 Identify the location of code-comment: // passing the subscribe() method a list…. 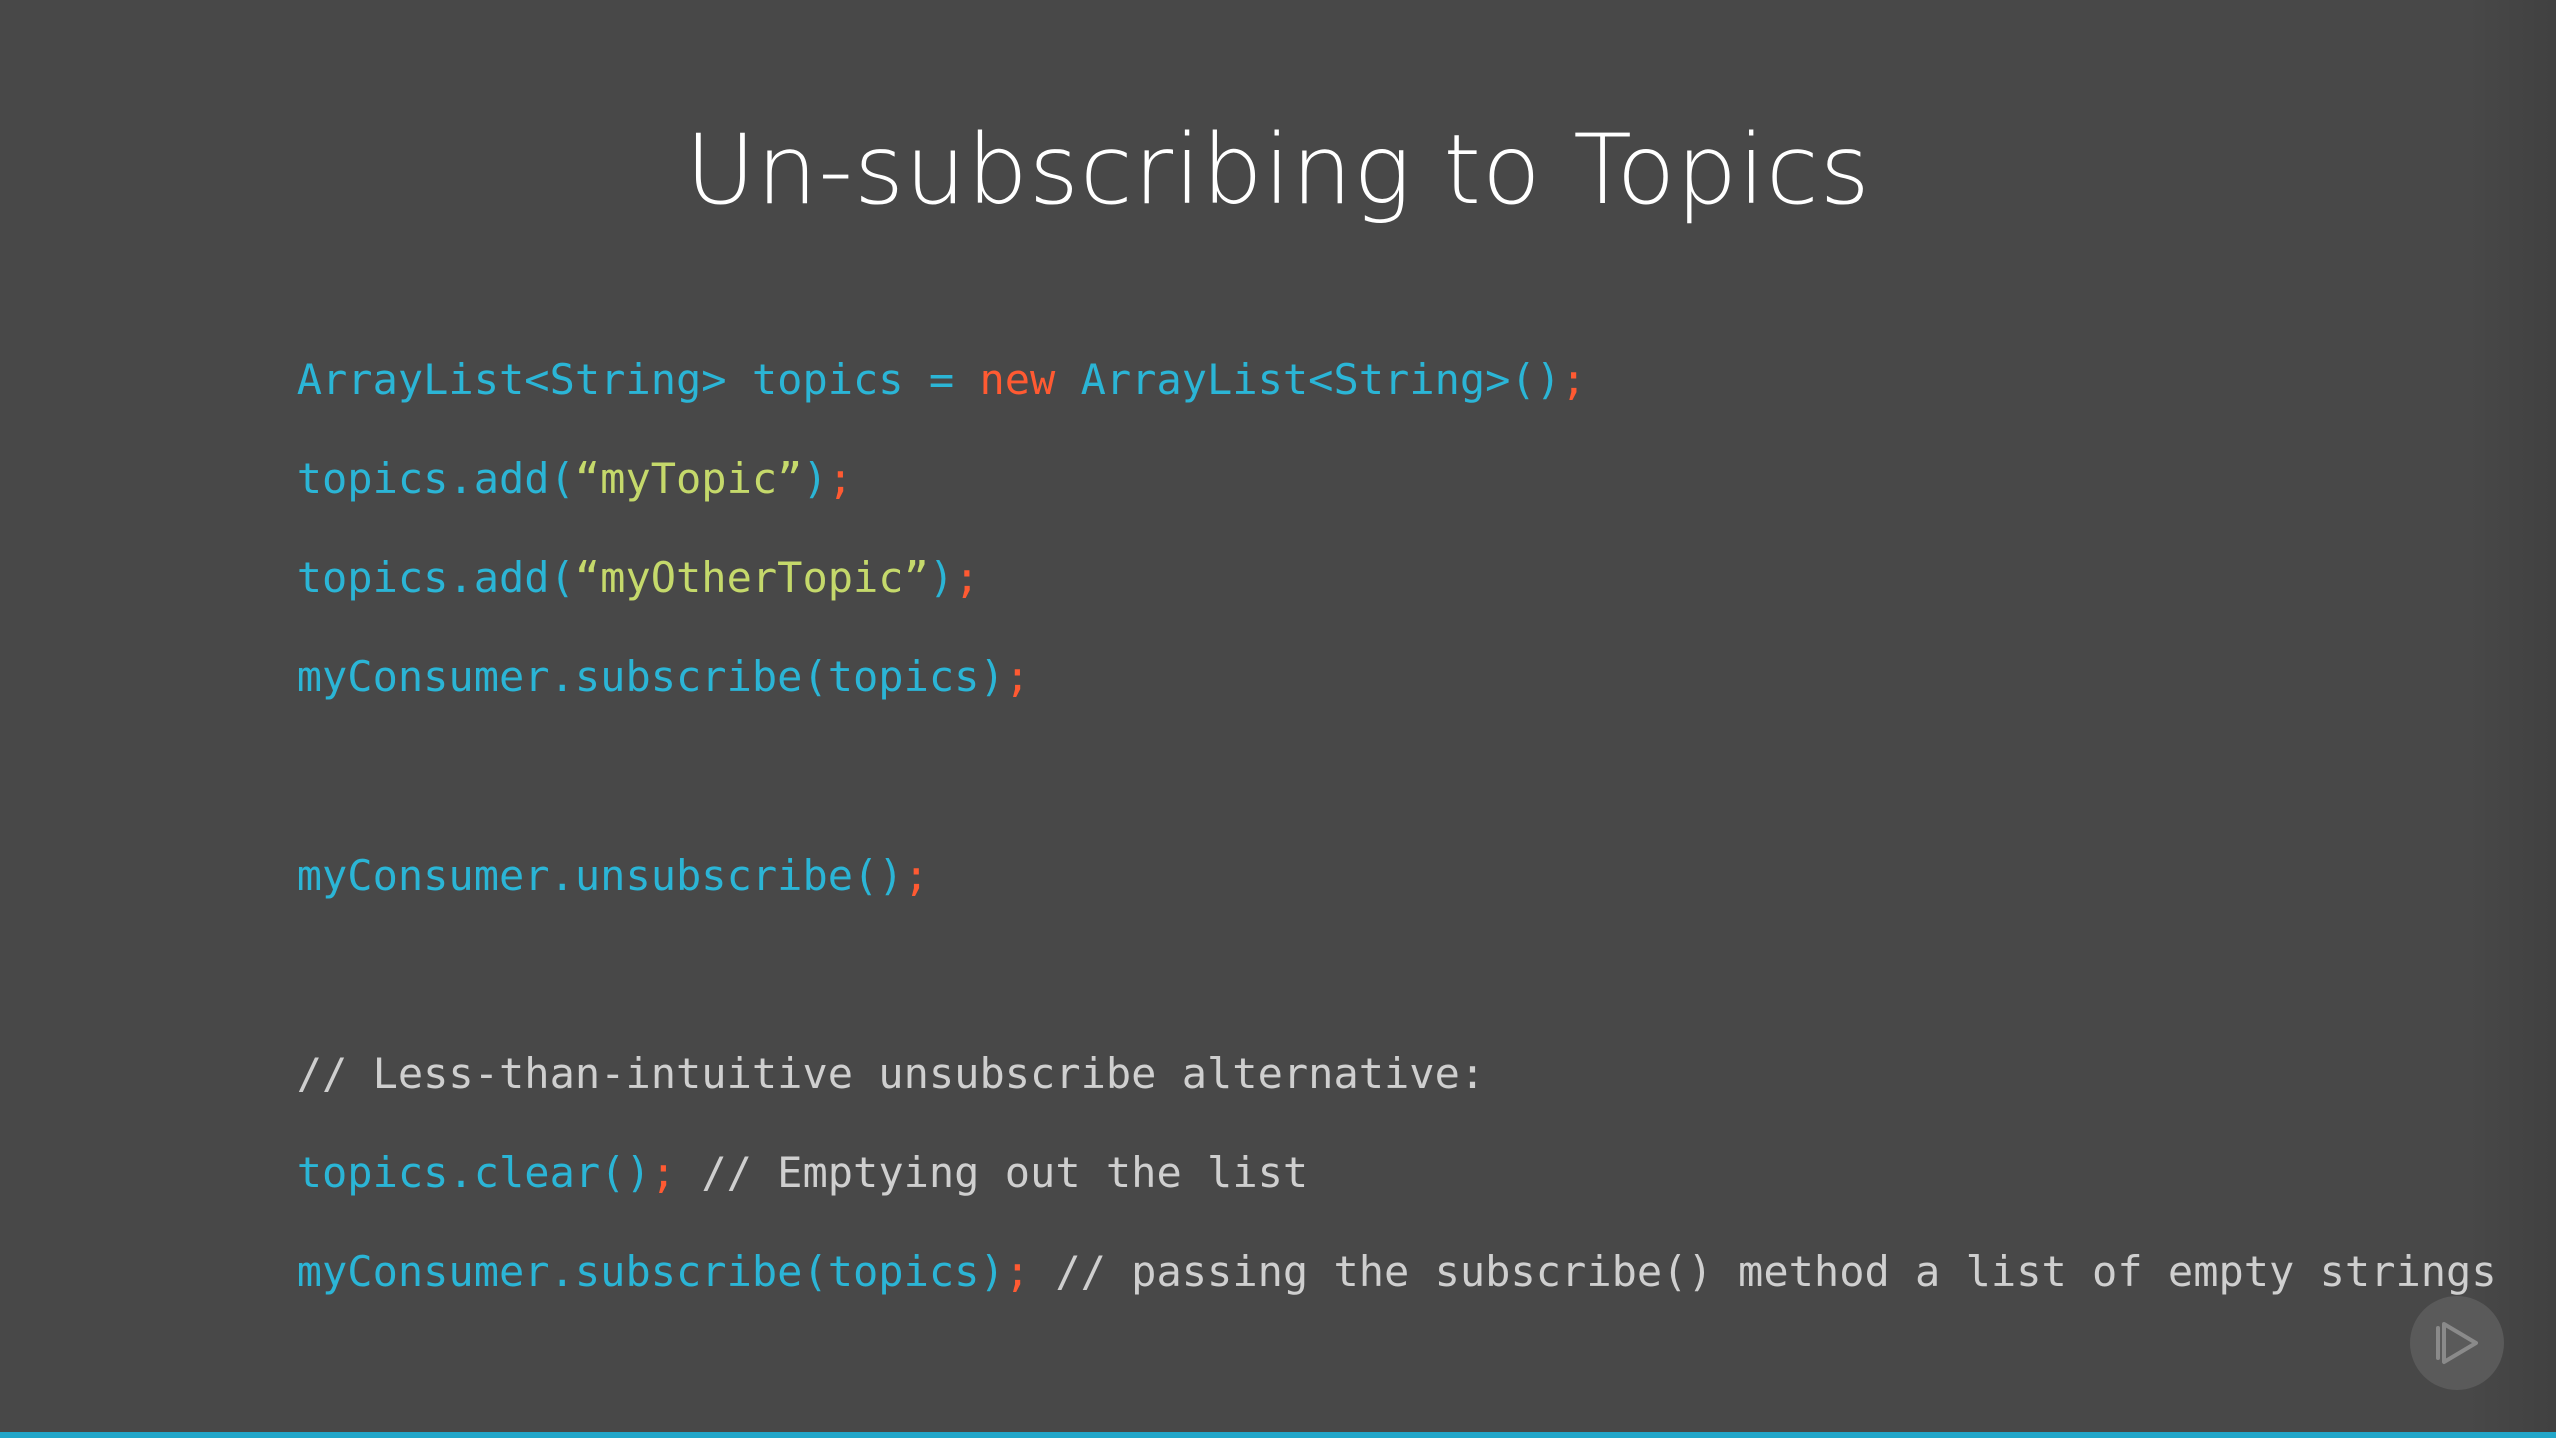
(1763, 1271).